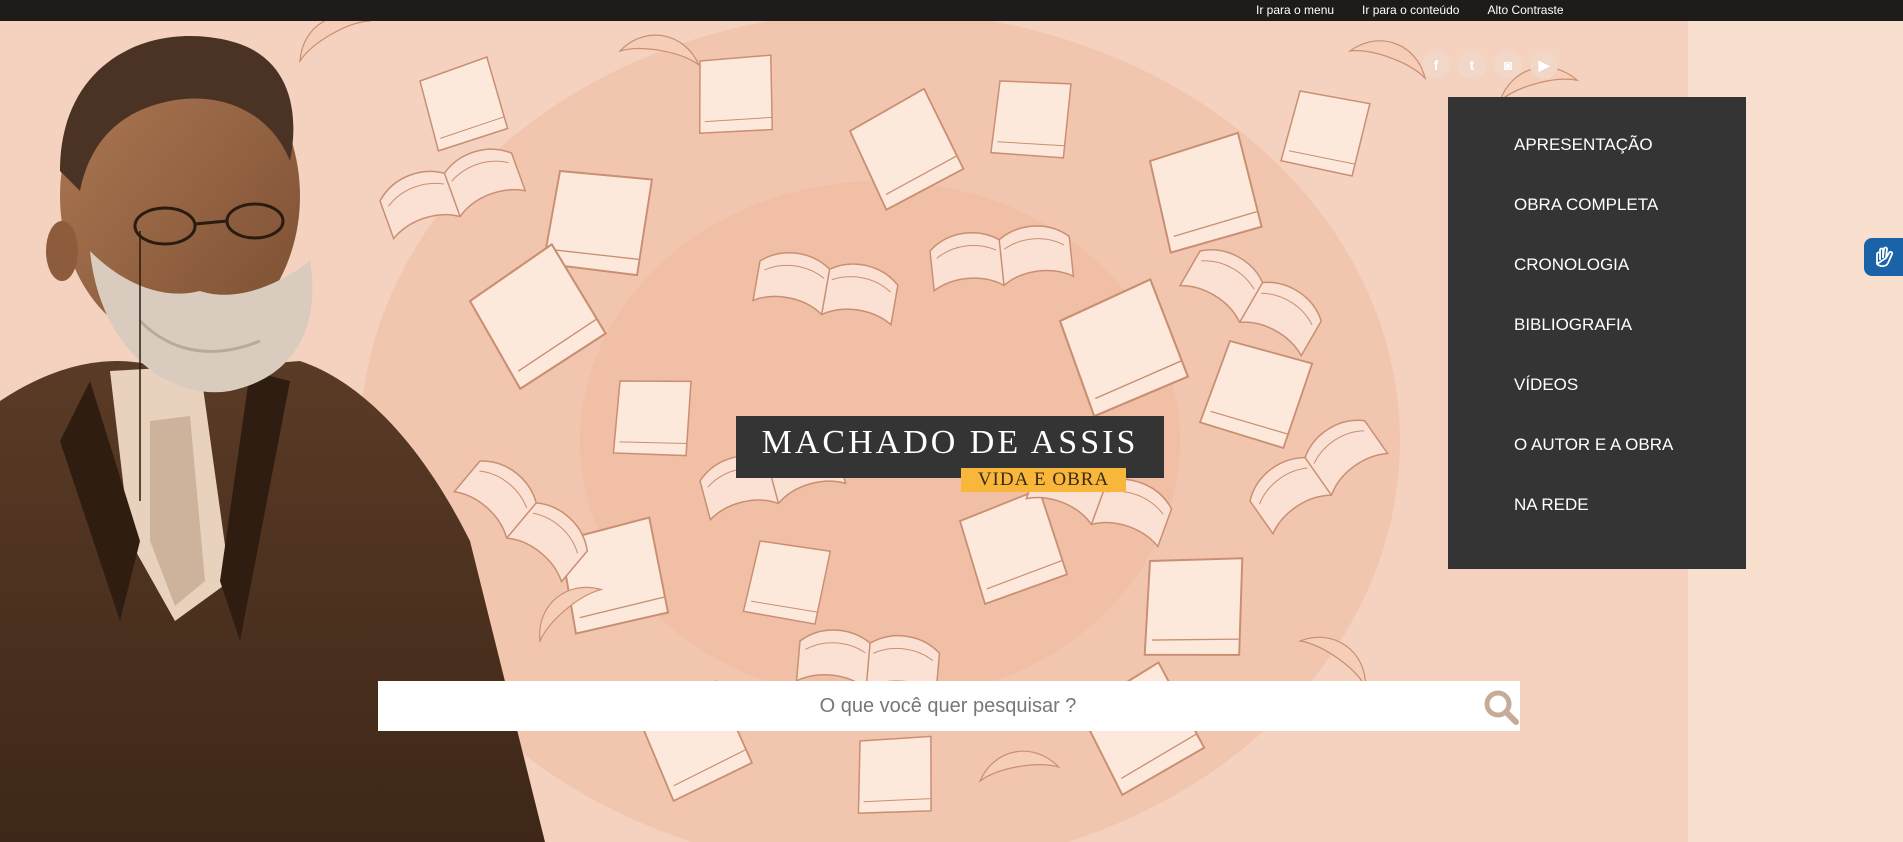 Image resolution: width=1903 pixels, height=842 pixels. Describe the element at coordinates (1597, 385) in the screenshot. I see `menu-link-videos: VÍDEOS` at that location.